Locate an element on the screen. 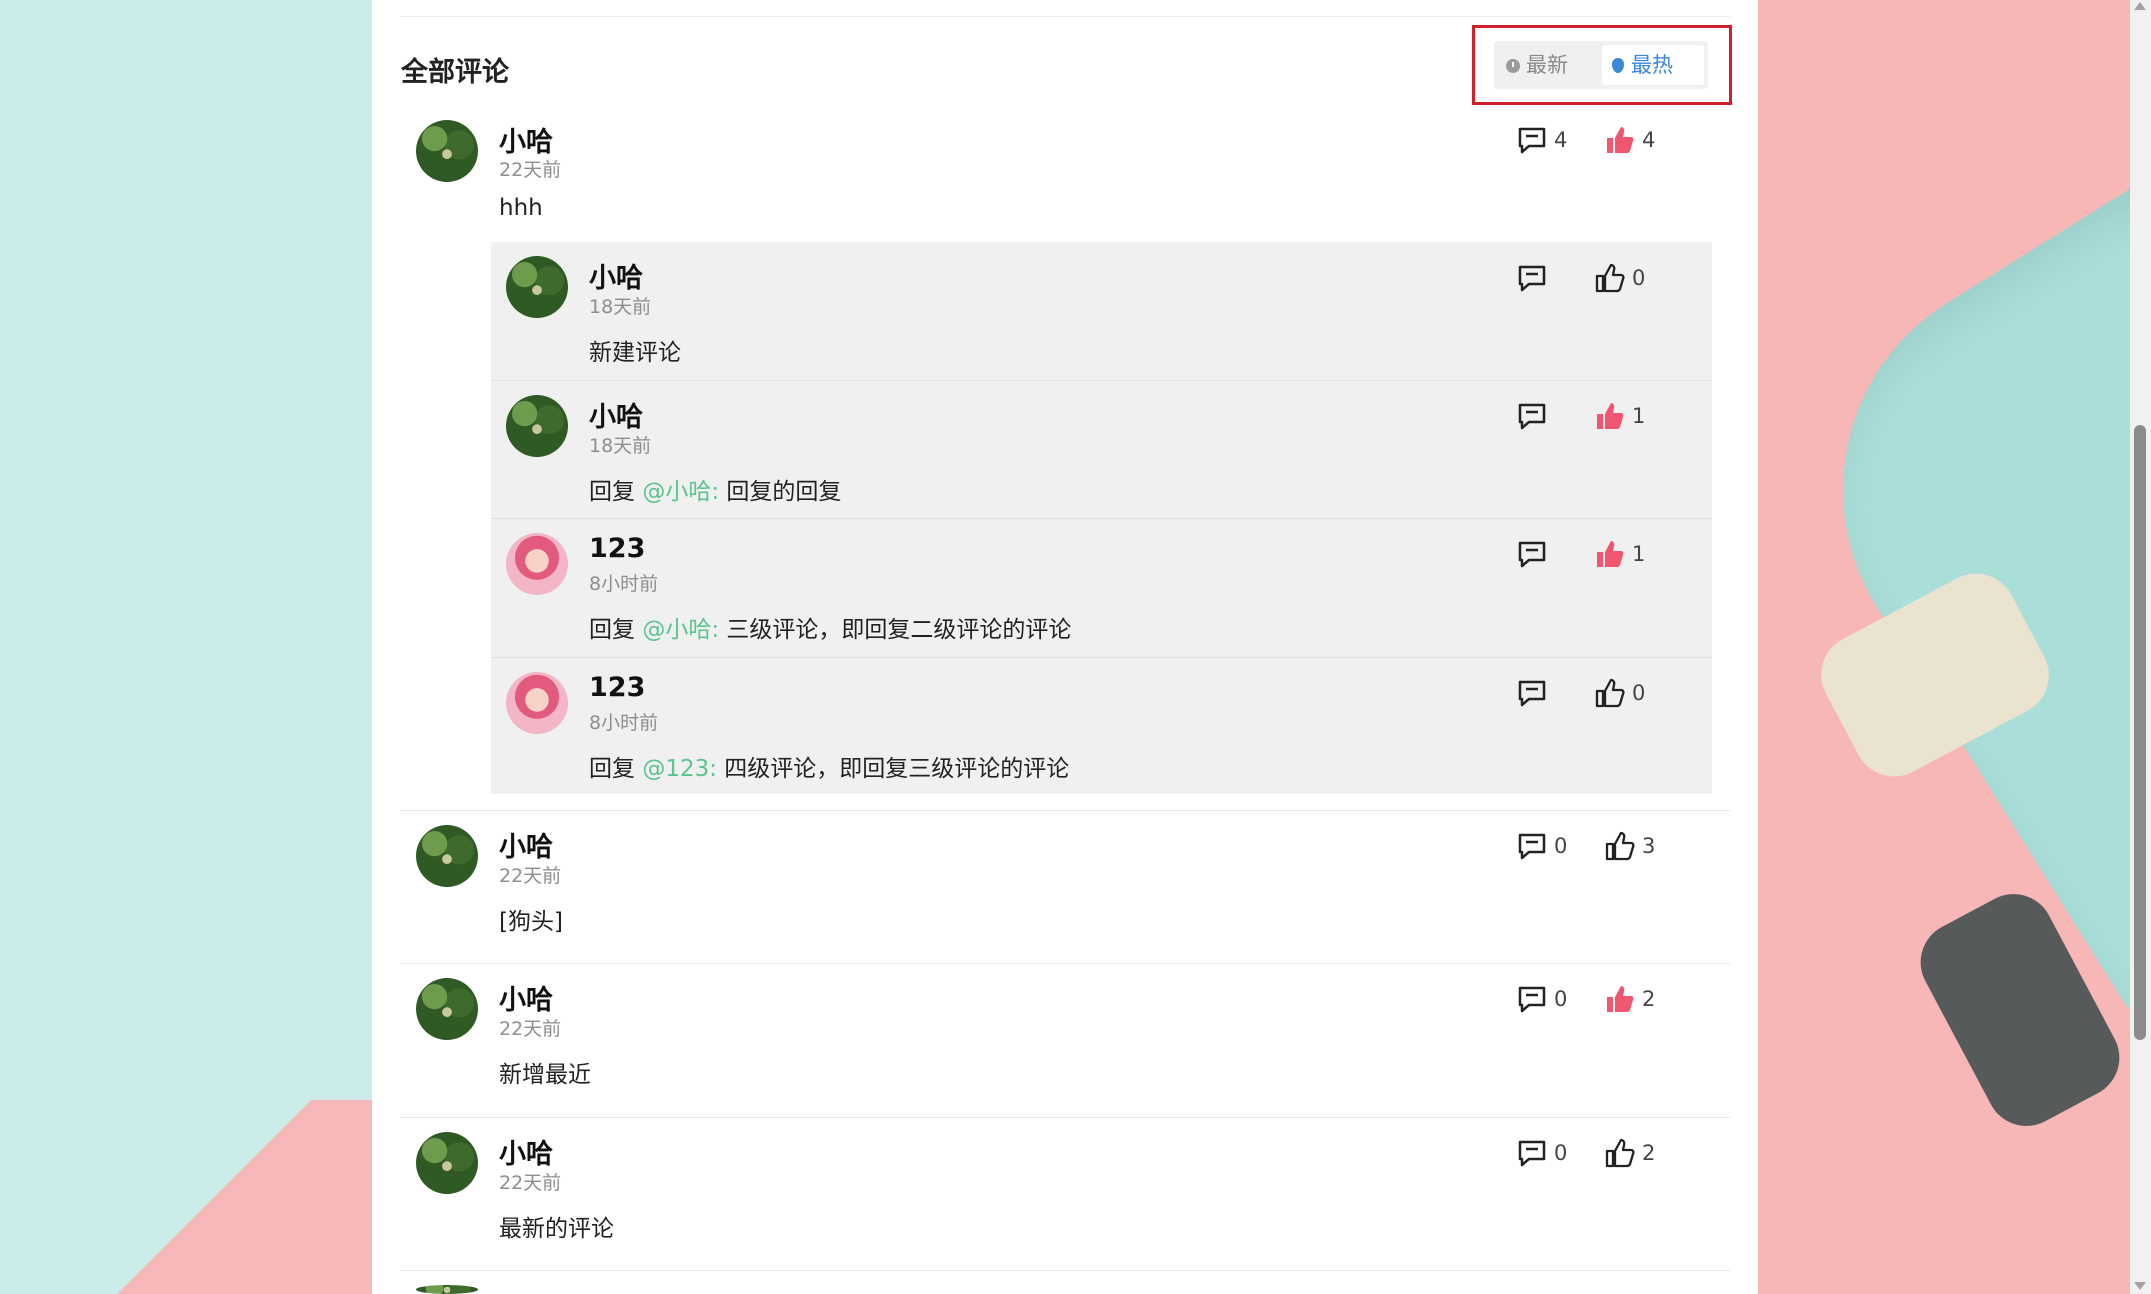 The height and width of the screenshot is (1294, 2151). comment-text: [狗头] is located at coordinates (531, 922).